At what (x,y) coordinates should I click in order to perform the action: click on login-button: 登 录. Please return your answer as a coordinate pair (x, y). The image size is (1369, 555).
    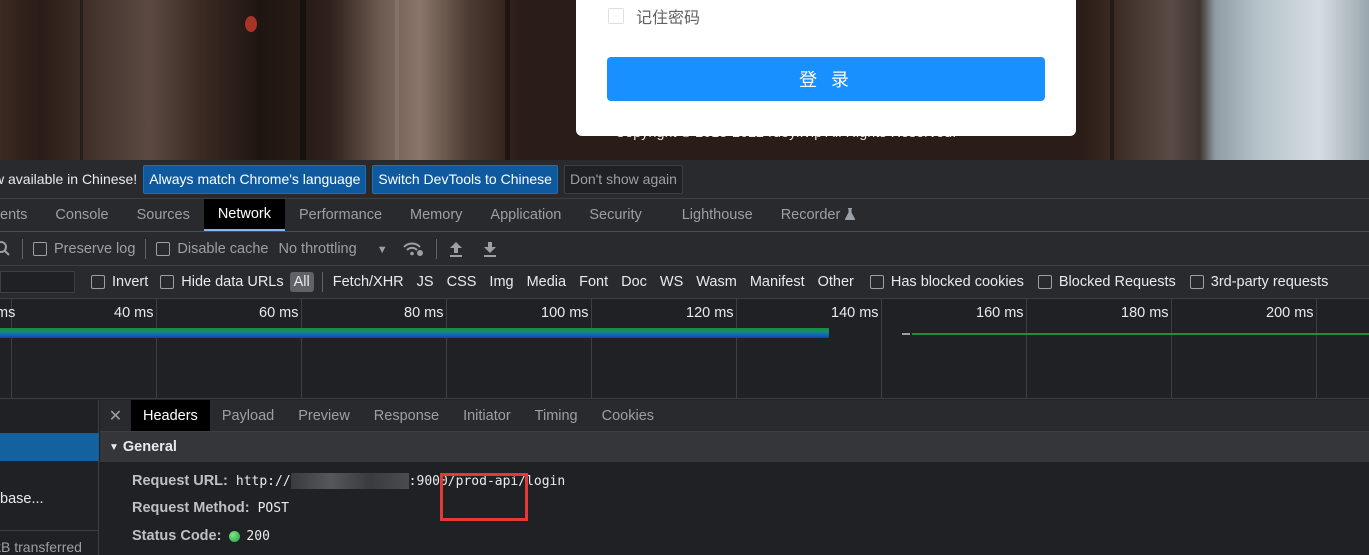
    Looking at the image, I should click on (826, 79).